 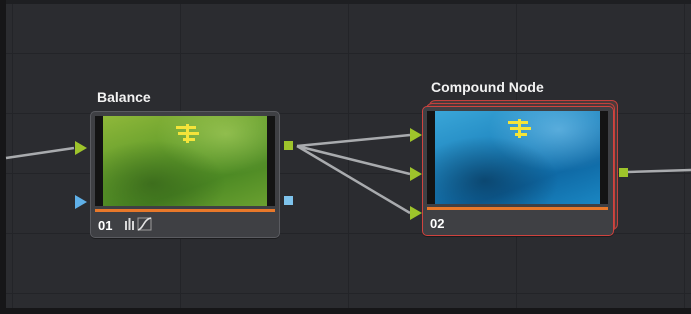 What do you see at coordinates (288, 145) in the screenshot?
I see `rgb-output-port` at bounding box center [288, 145].